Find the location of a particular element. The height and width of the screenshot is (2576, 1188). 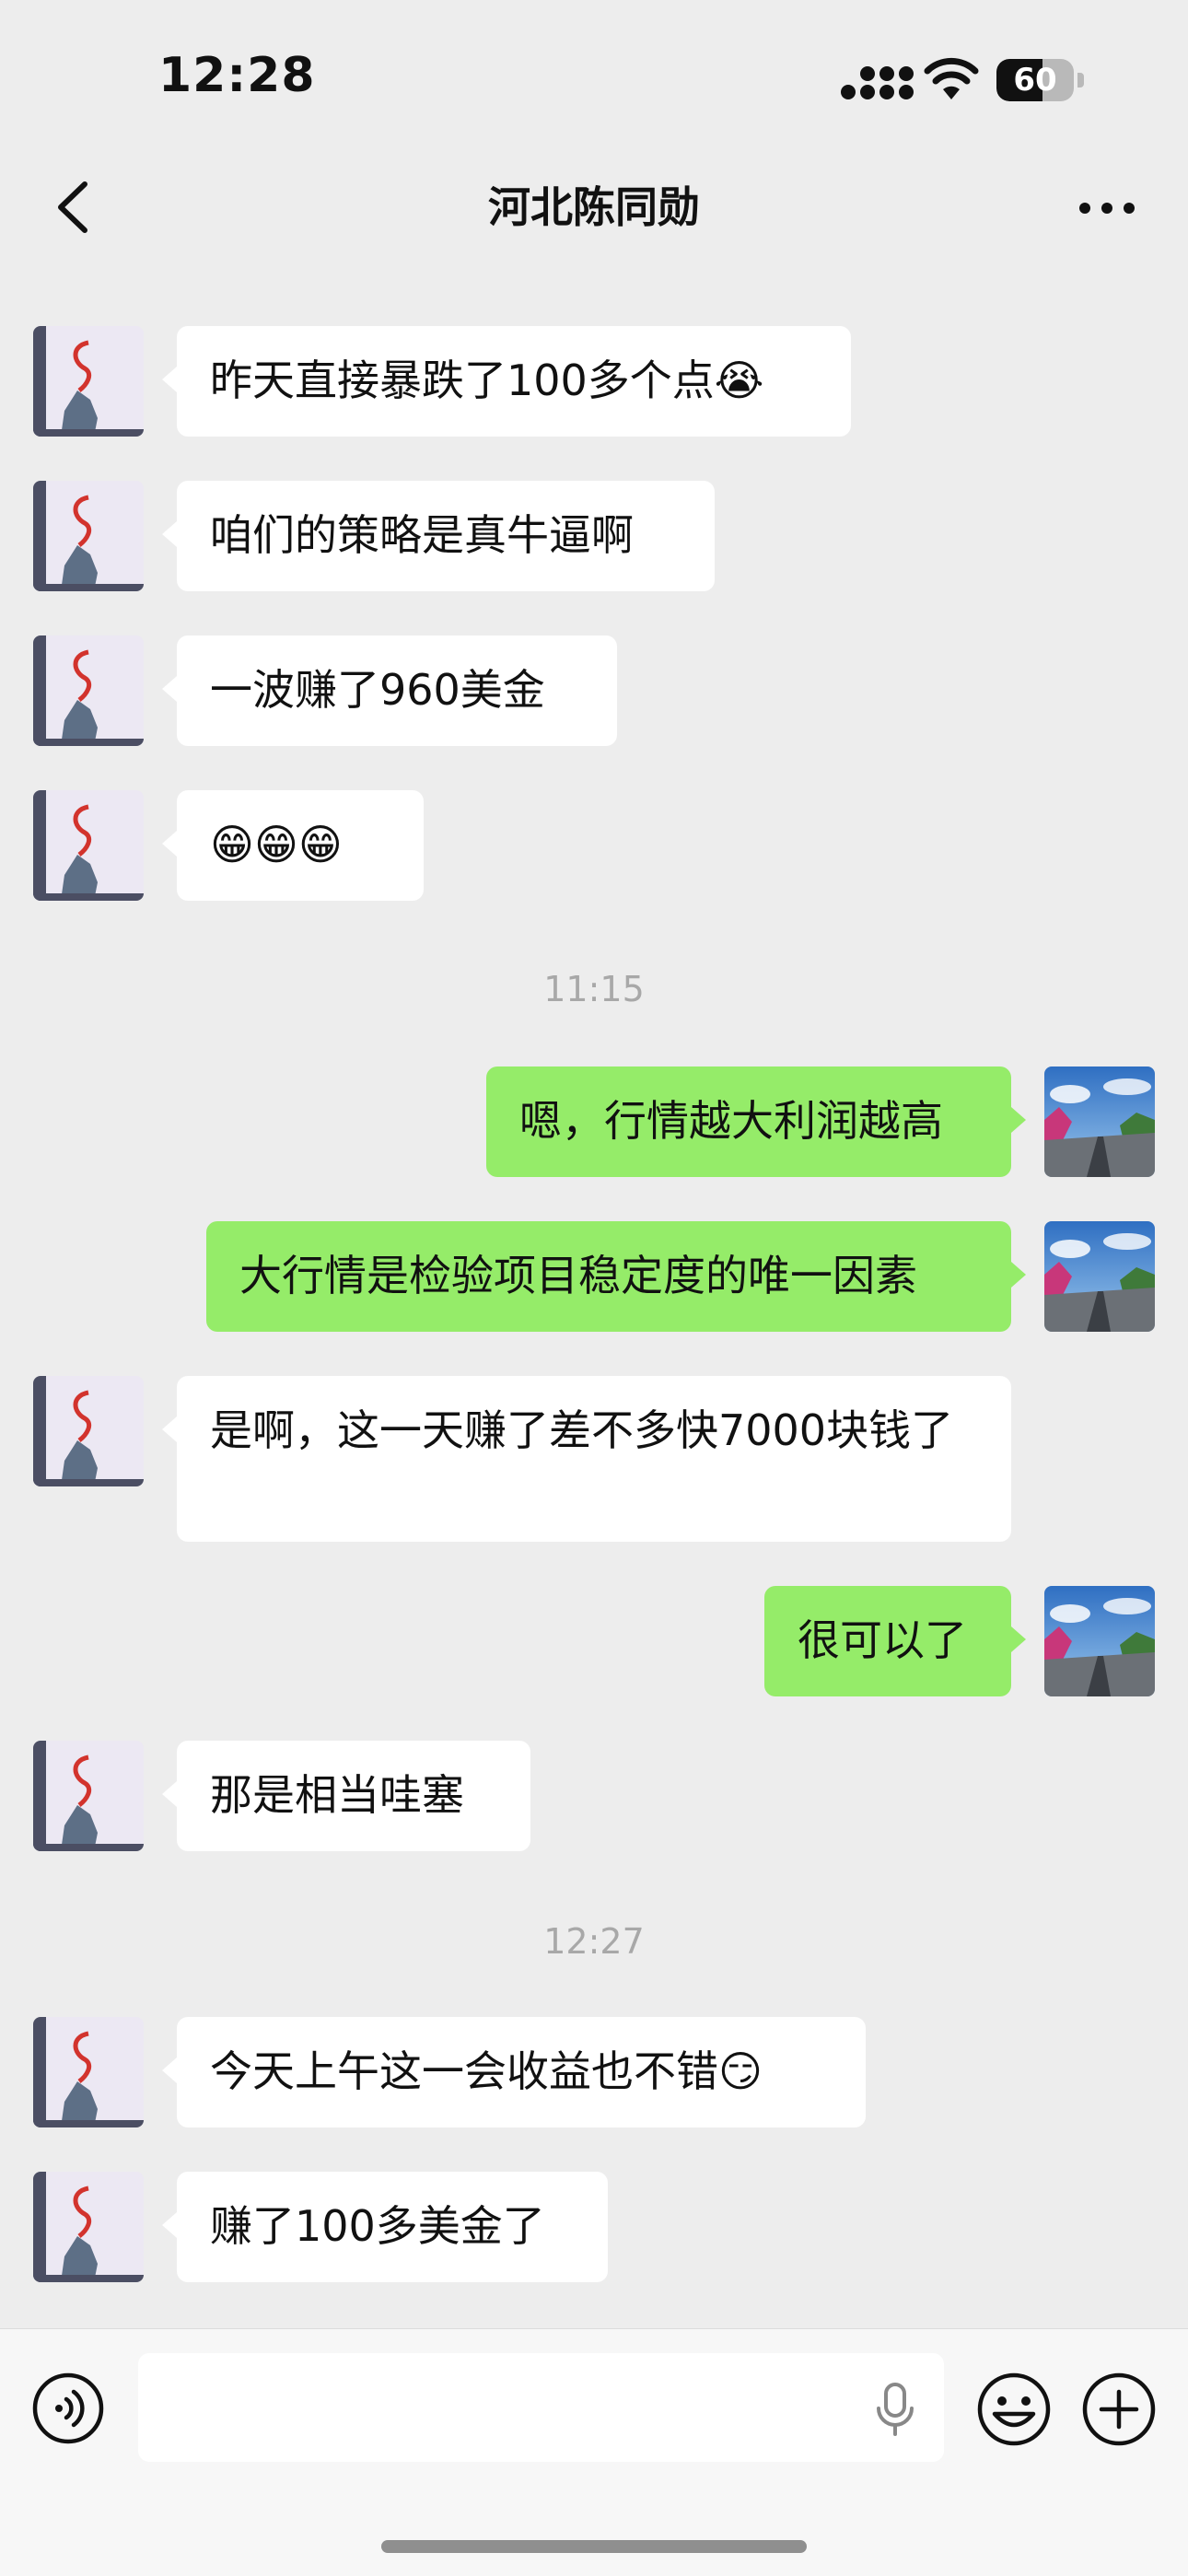

chevron-left-icon is located at coordinates (74, 207).